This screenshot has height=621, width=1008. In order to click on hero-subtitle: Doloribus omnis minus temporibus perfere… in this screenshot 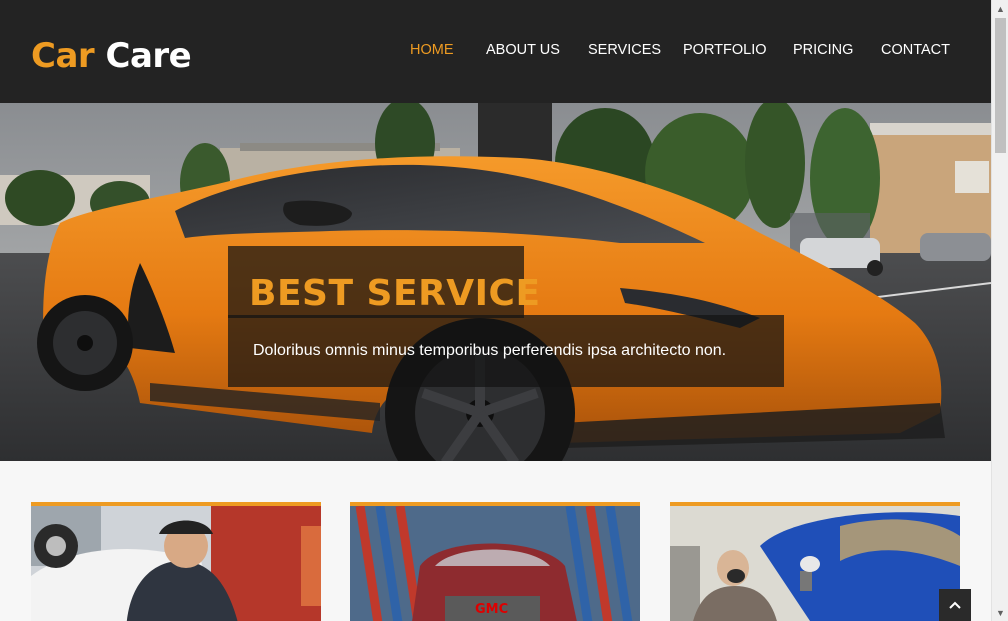, I will do `click(490, 350)`.